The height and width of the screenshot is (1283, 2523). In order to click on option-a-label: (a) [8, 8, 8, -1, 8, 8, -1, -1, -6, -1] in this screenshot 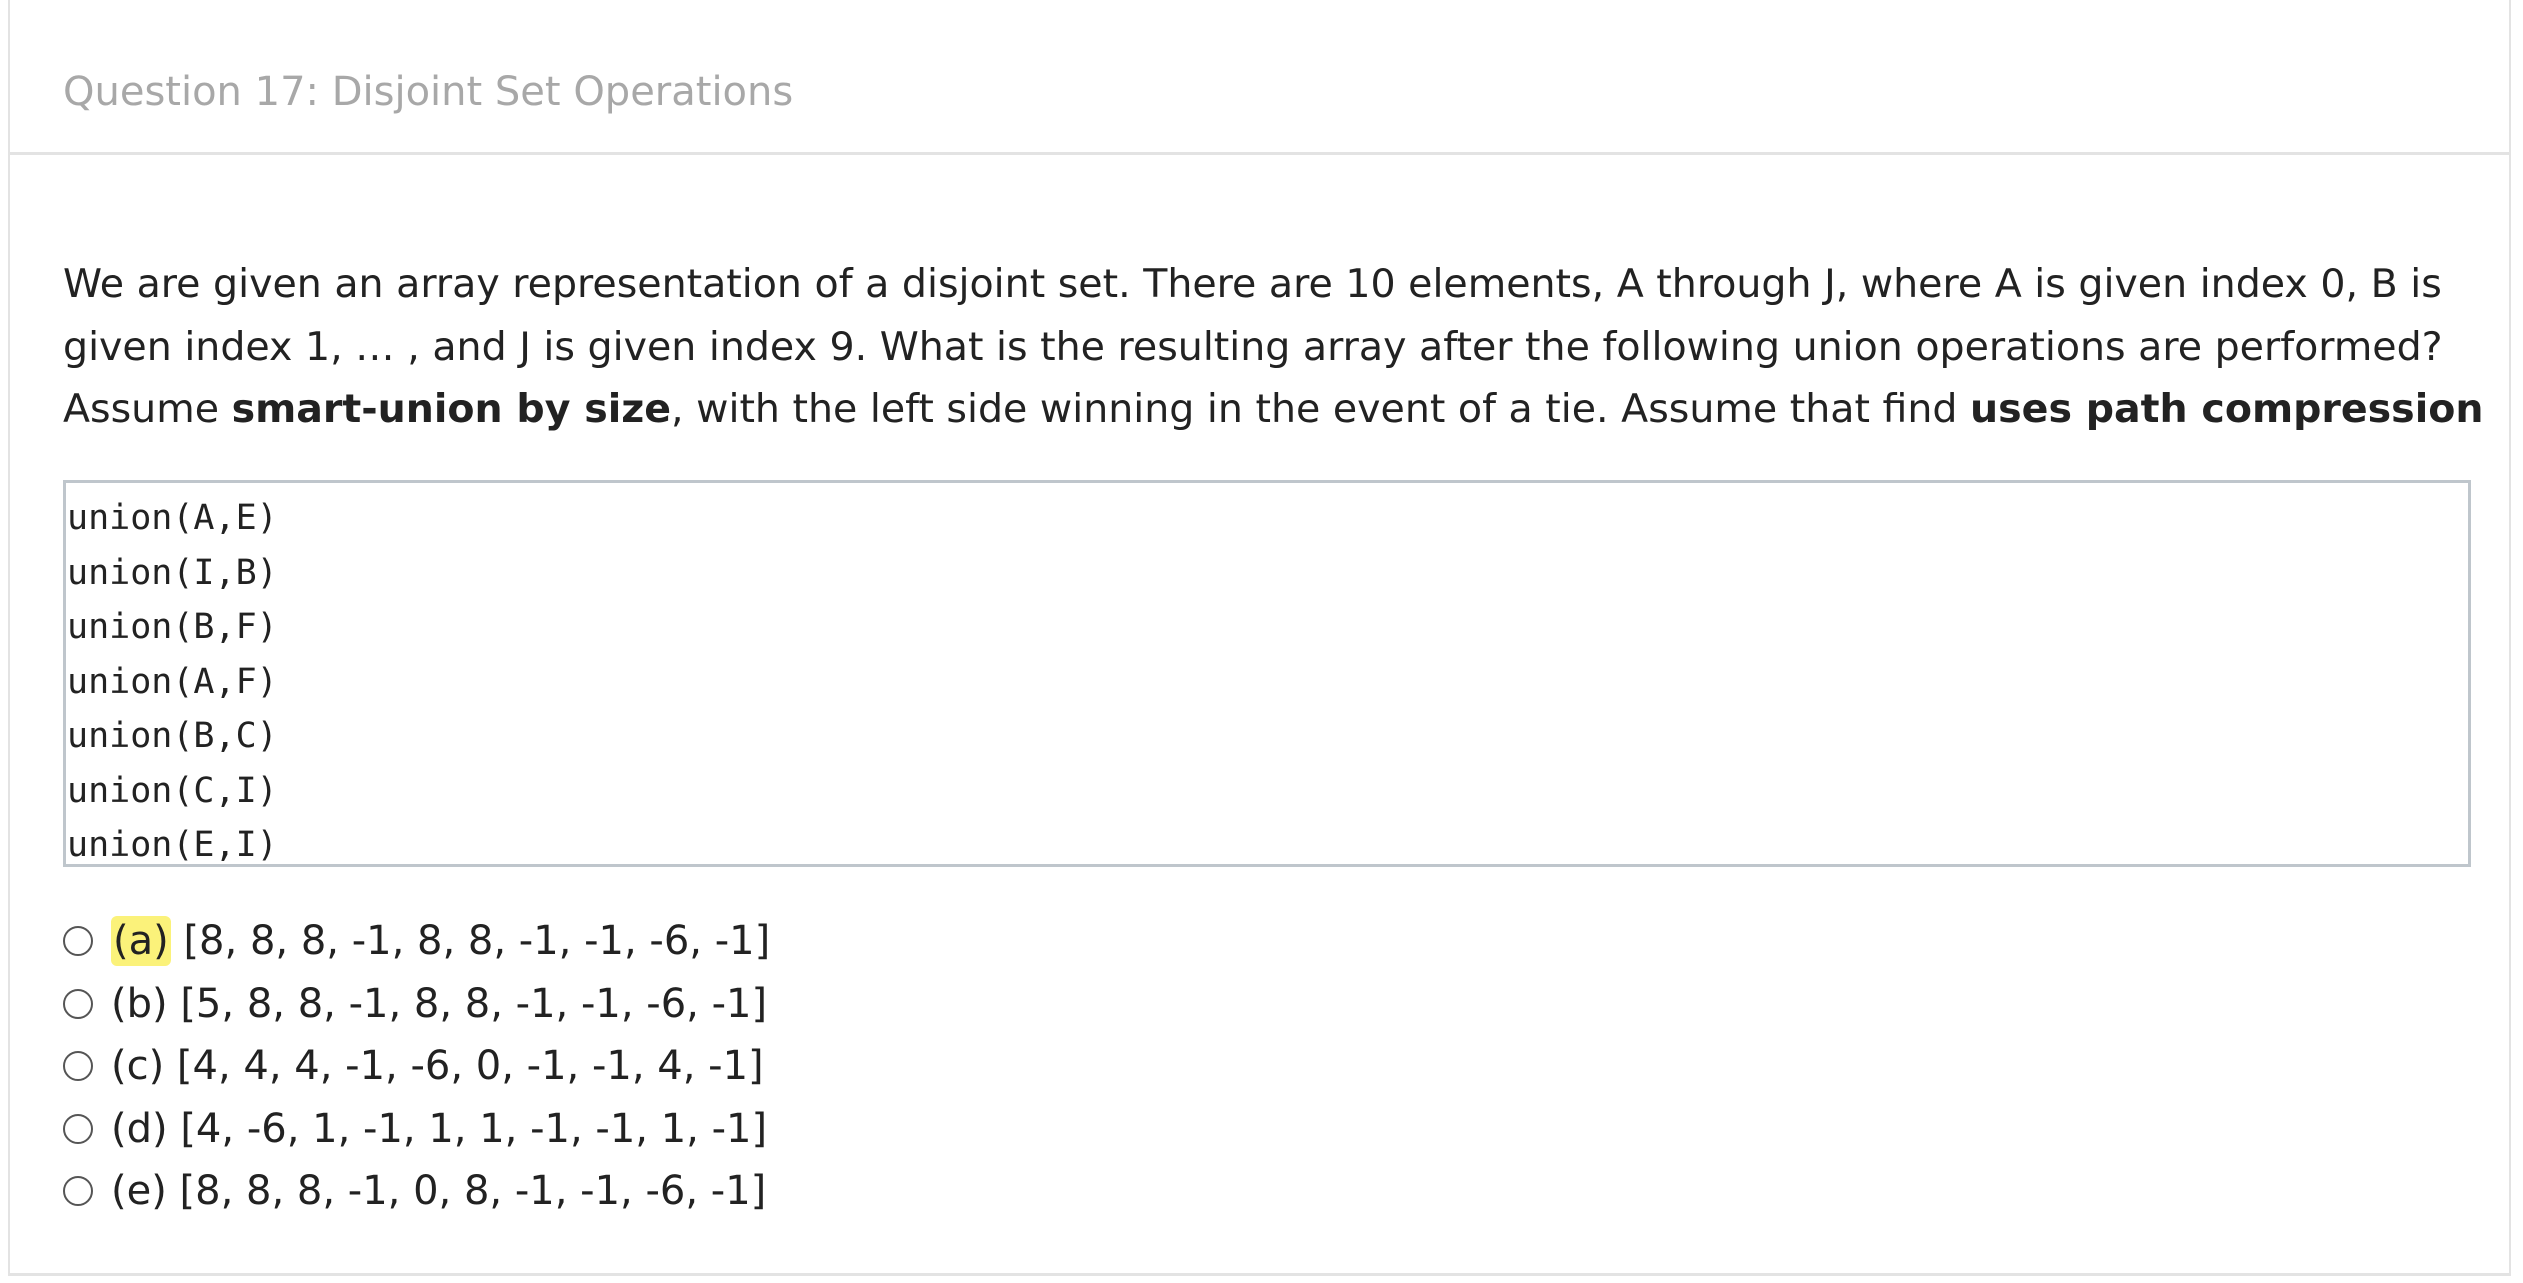, I will do `click(440, 941)`.